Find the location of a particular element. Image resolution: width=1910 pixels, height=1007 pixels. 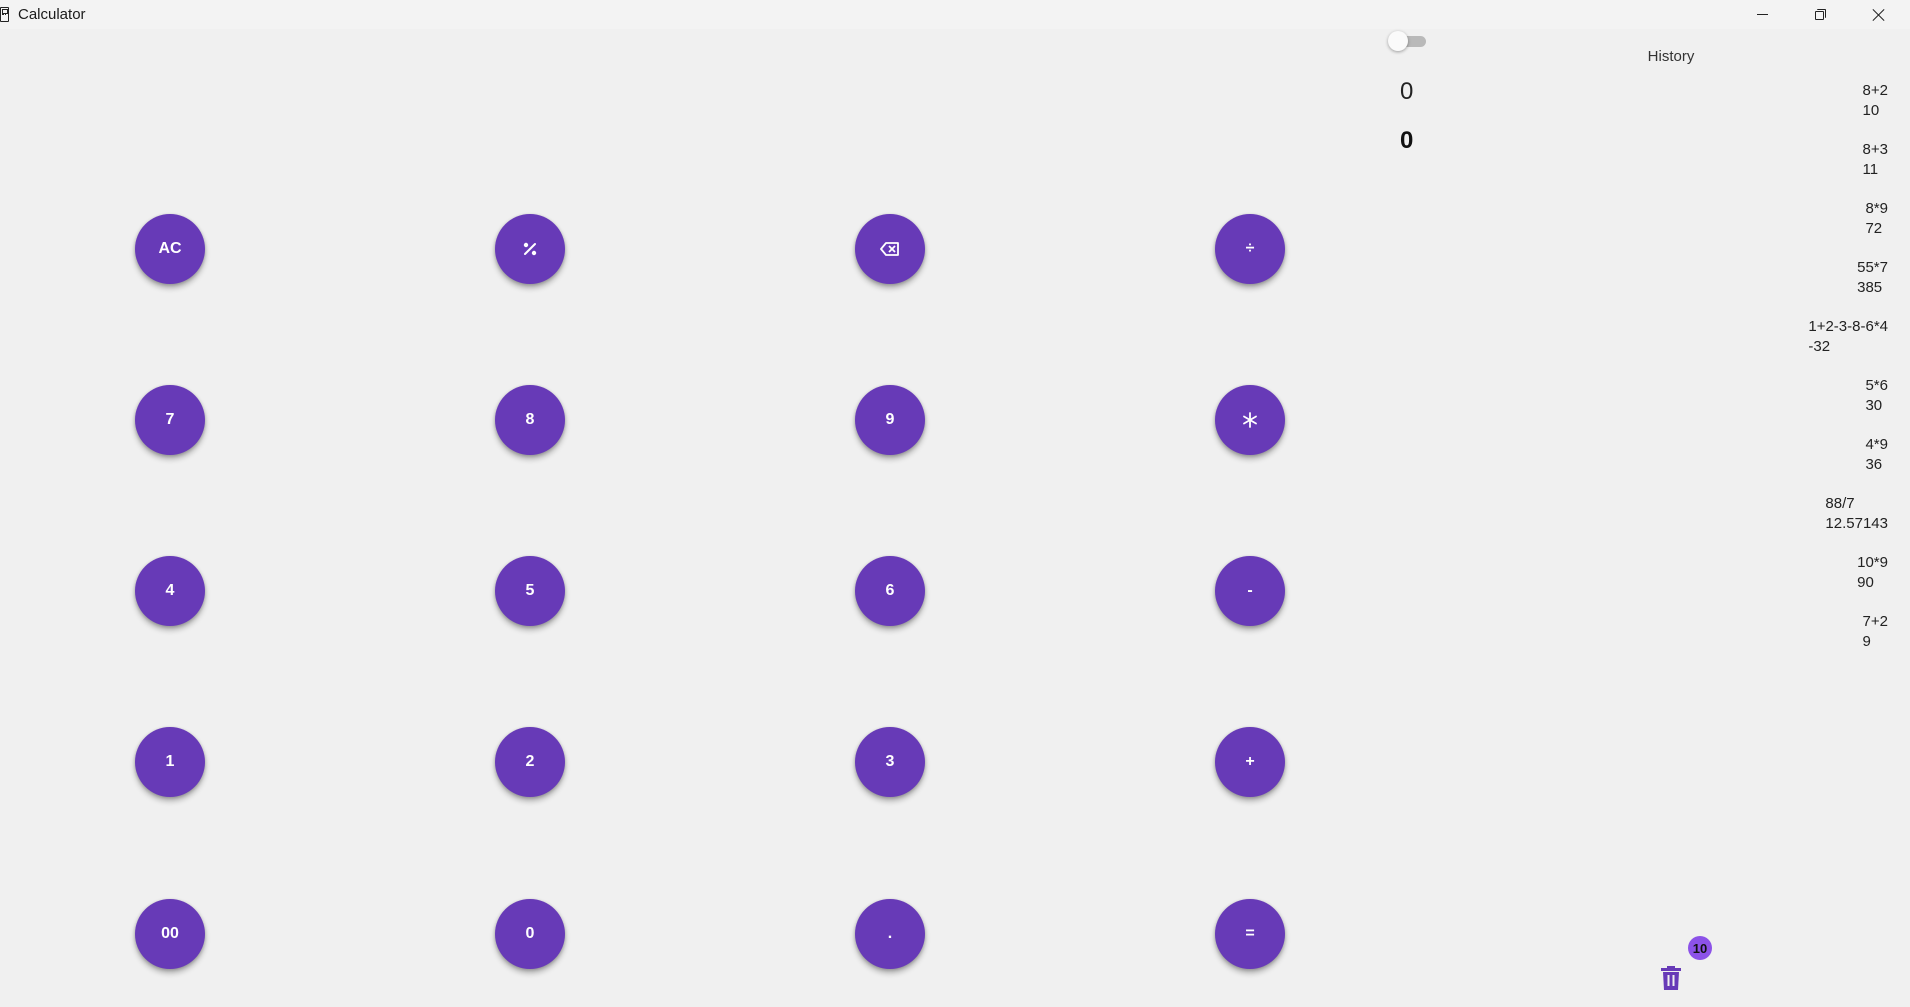

restore-icon is located at coordinates (1820, 14).